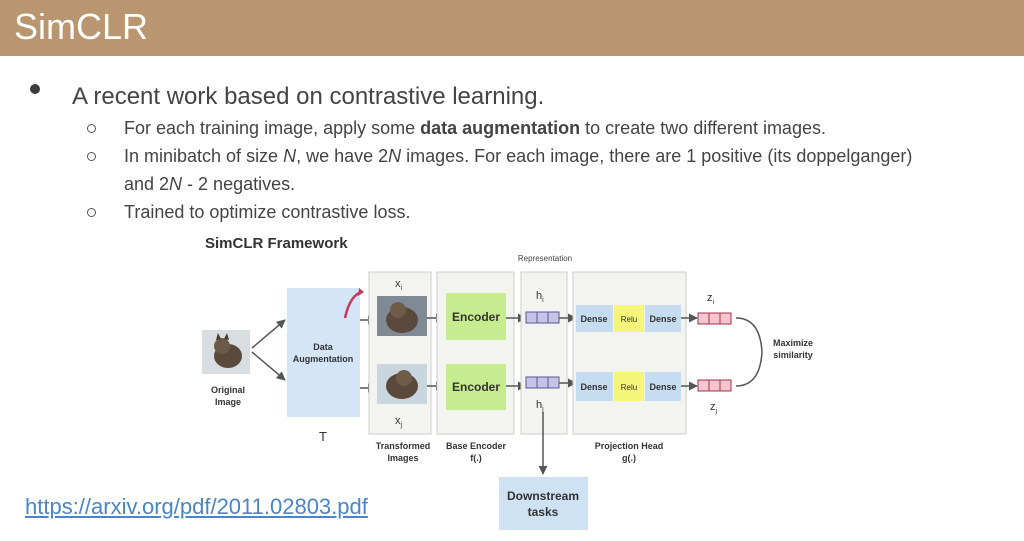 This screenshot has width=1024, height=541. Describe the element at coordinates (228, 390) in the screenshot. I see `original-image-label: Original` at that location.